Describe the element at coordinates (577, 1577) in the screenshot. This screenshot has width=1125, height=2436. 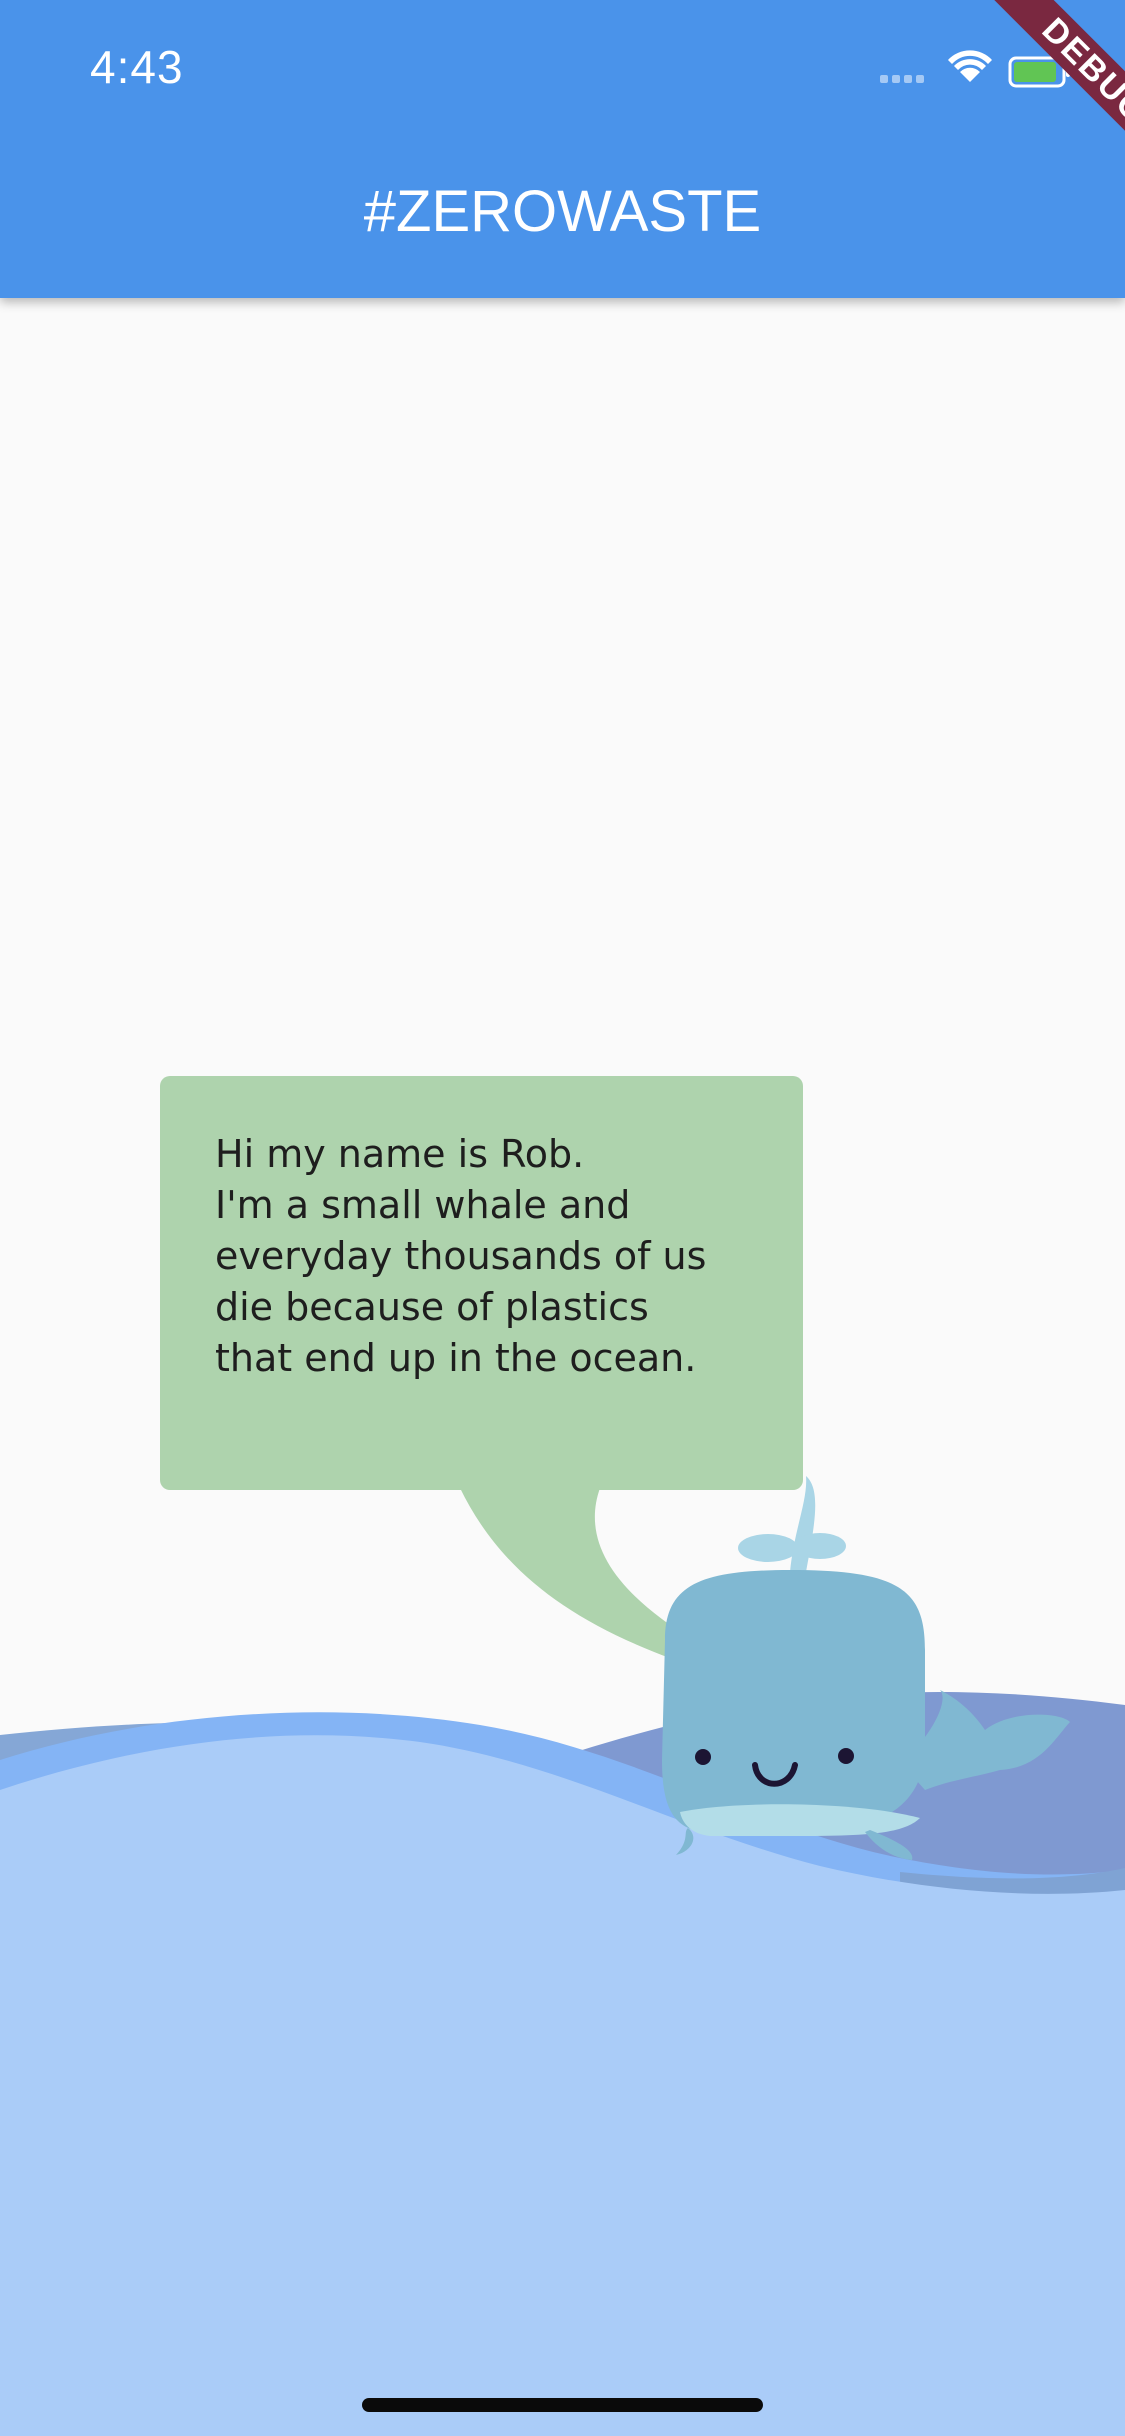
I see `bubble-tail` at that location.